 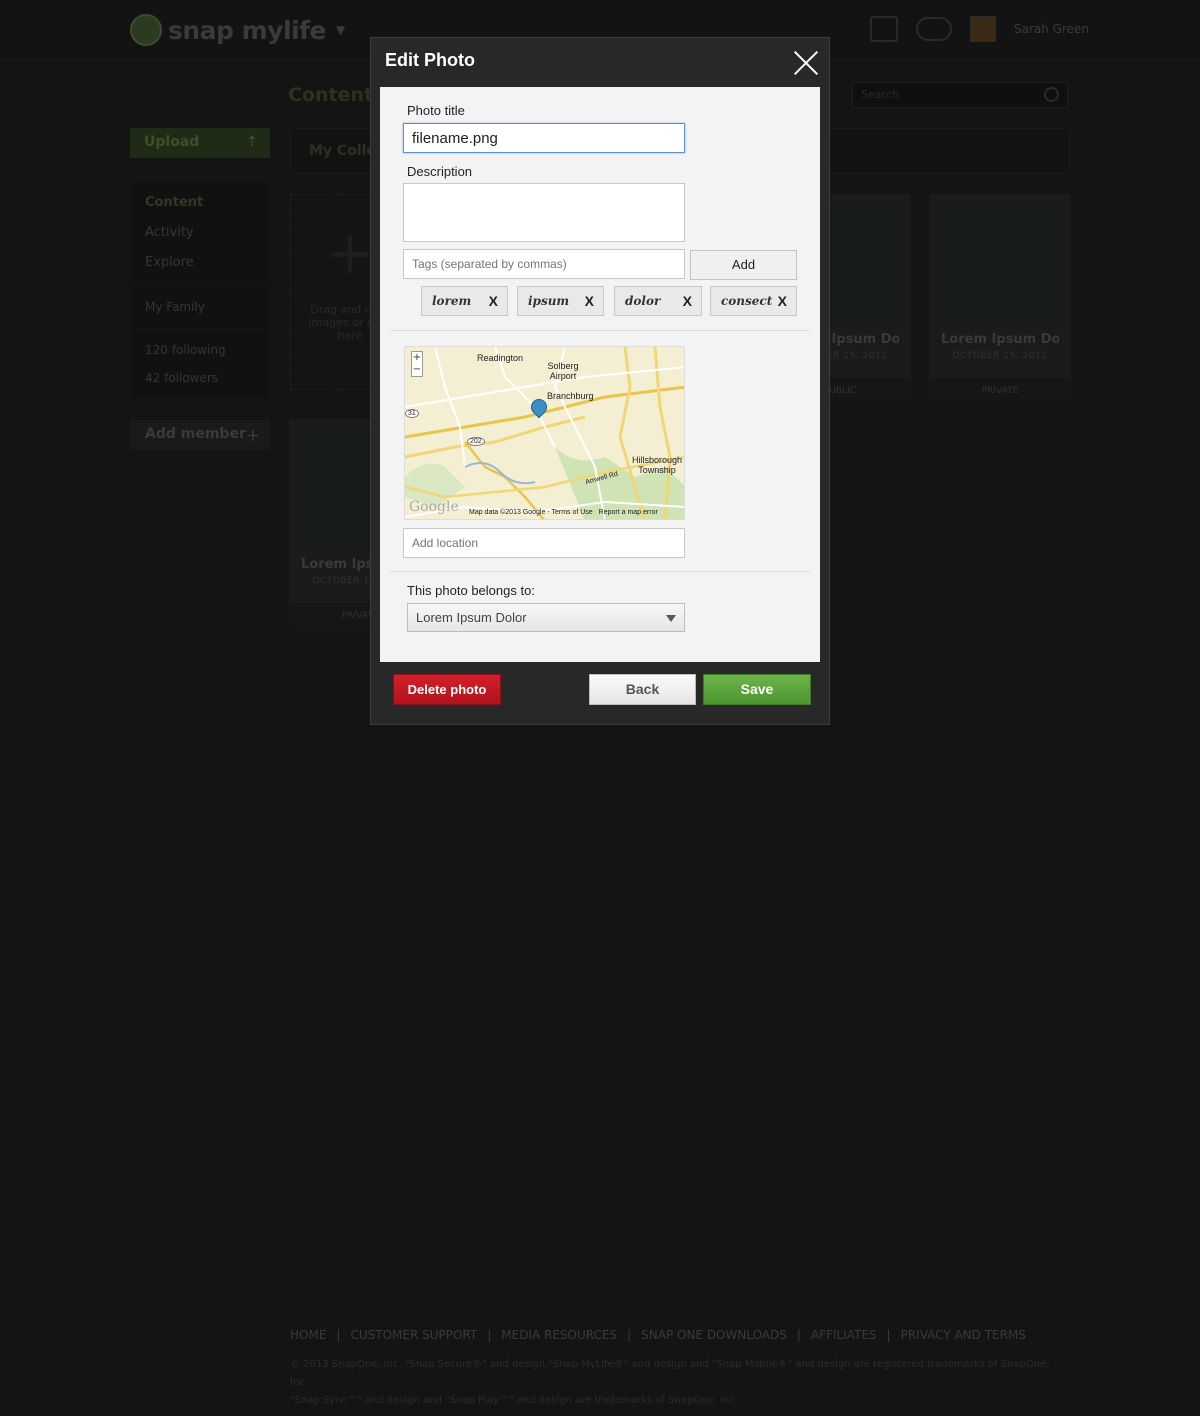 I want to click on sidebar-item-content: Content, so click(x=200, y=203).